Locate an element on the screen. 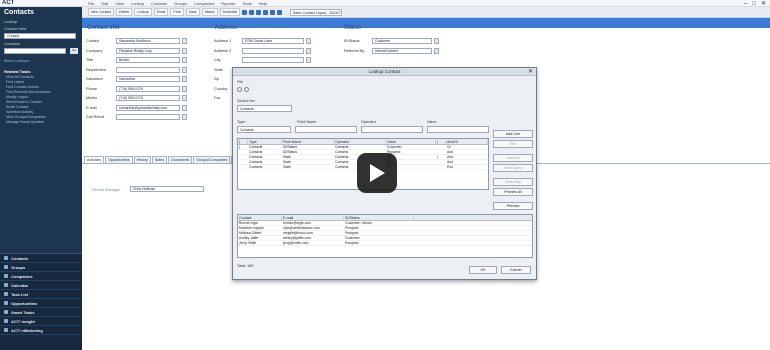 The height and width of the screenshot is (350, 770). close-button: ✕ is located at coordinates (763, 3).